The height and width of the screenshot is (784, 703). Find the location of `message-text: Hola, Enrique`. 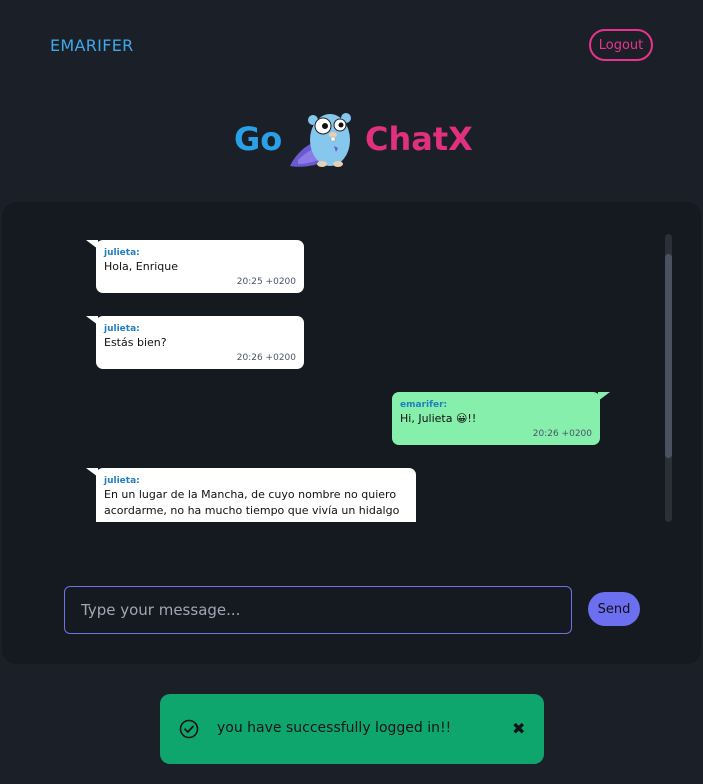

message-text: Hola, Enrique is located at coordinates (141, 266).